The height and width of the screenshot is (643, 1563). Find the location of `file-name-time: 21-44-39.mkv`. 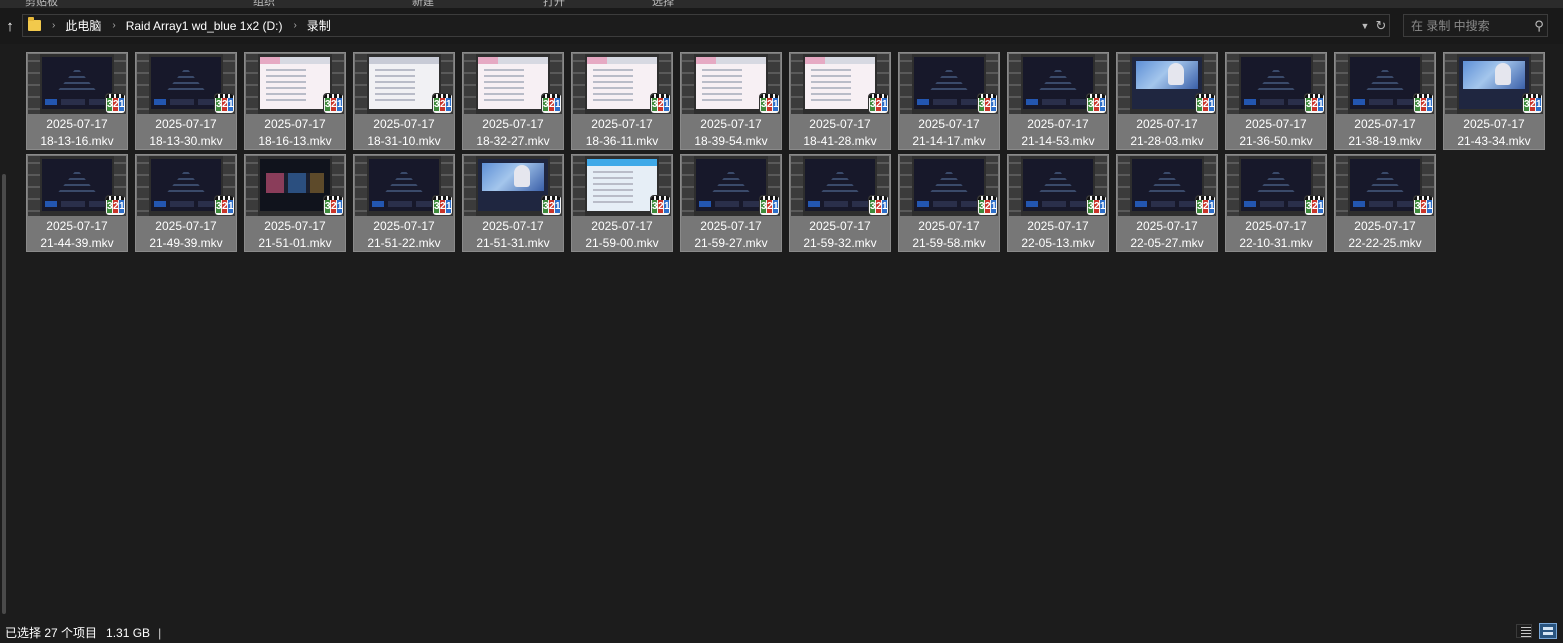

file-name-time: 21-44-39.mkv is located at coordinates (77, 243).